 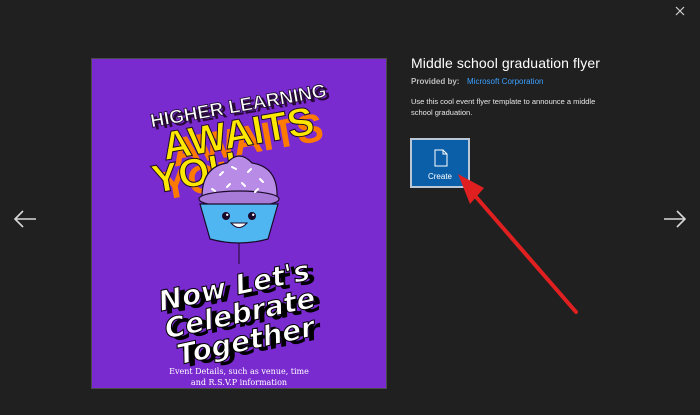 I want to click on arrow-right-icon, so click(x=675, y=219).